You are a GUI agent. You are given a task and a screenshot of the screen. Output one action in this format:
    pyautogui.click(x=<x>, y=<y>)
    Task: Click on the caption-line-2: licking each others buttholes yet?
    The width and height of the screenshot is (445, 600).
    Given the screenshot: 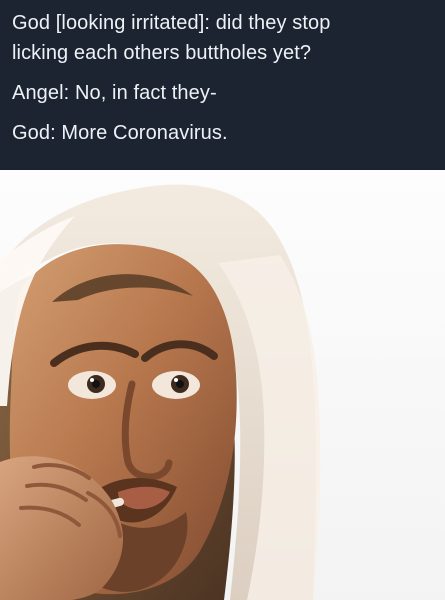 What is the action you would take?
    pyautogui.click(x=162, y=53)
    